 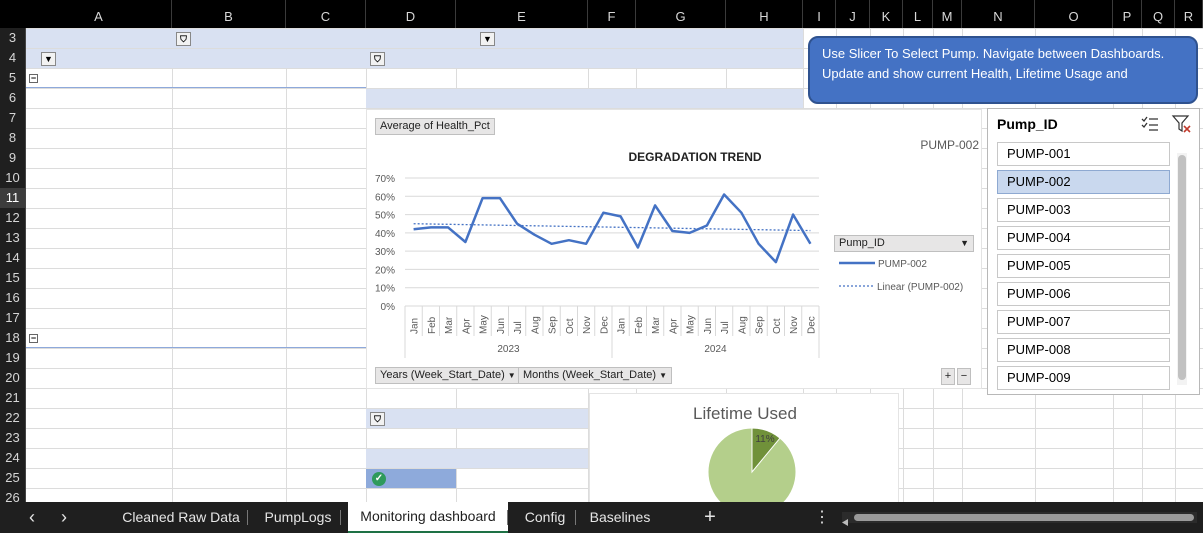 What do you see at coordinates (612, 14) in the screenshot?
I see `column-header-f: F` at bounding box center [612, 14].